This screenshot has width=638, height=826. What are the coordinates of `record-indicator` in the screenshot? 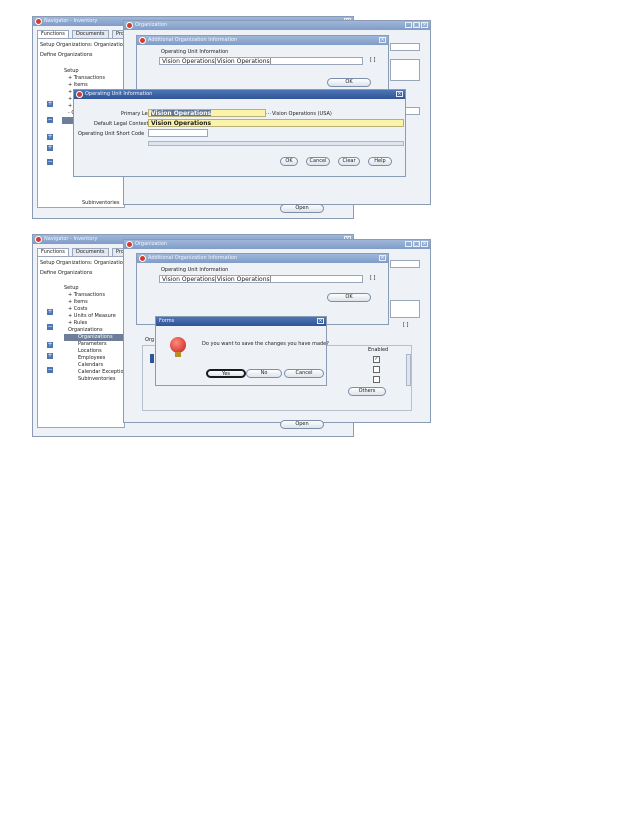 It's located at (152, 358).